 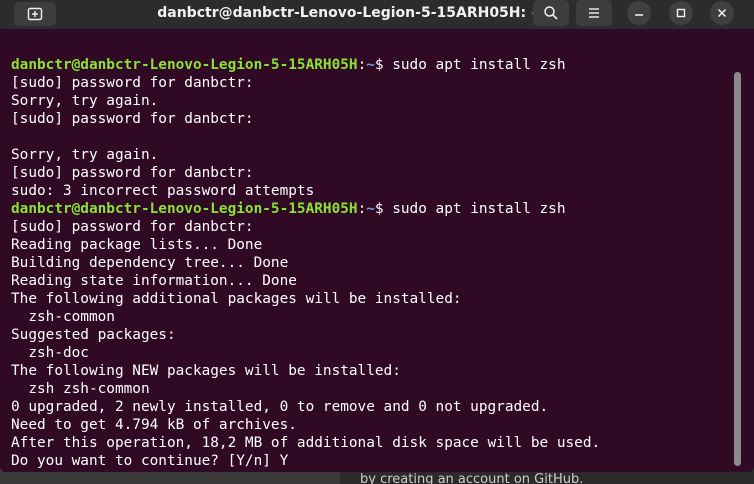 I want to click on terminal-line: Suggested packages:, so click(x=93, y=335).